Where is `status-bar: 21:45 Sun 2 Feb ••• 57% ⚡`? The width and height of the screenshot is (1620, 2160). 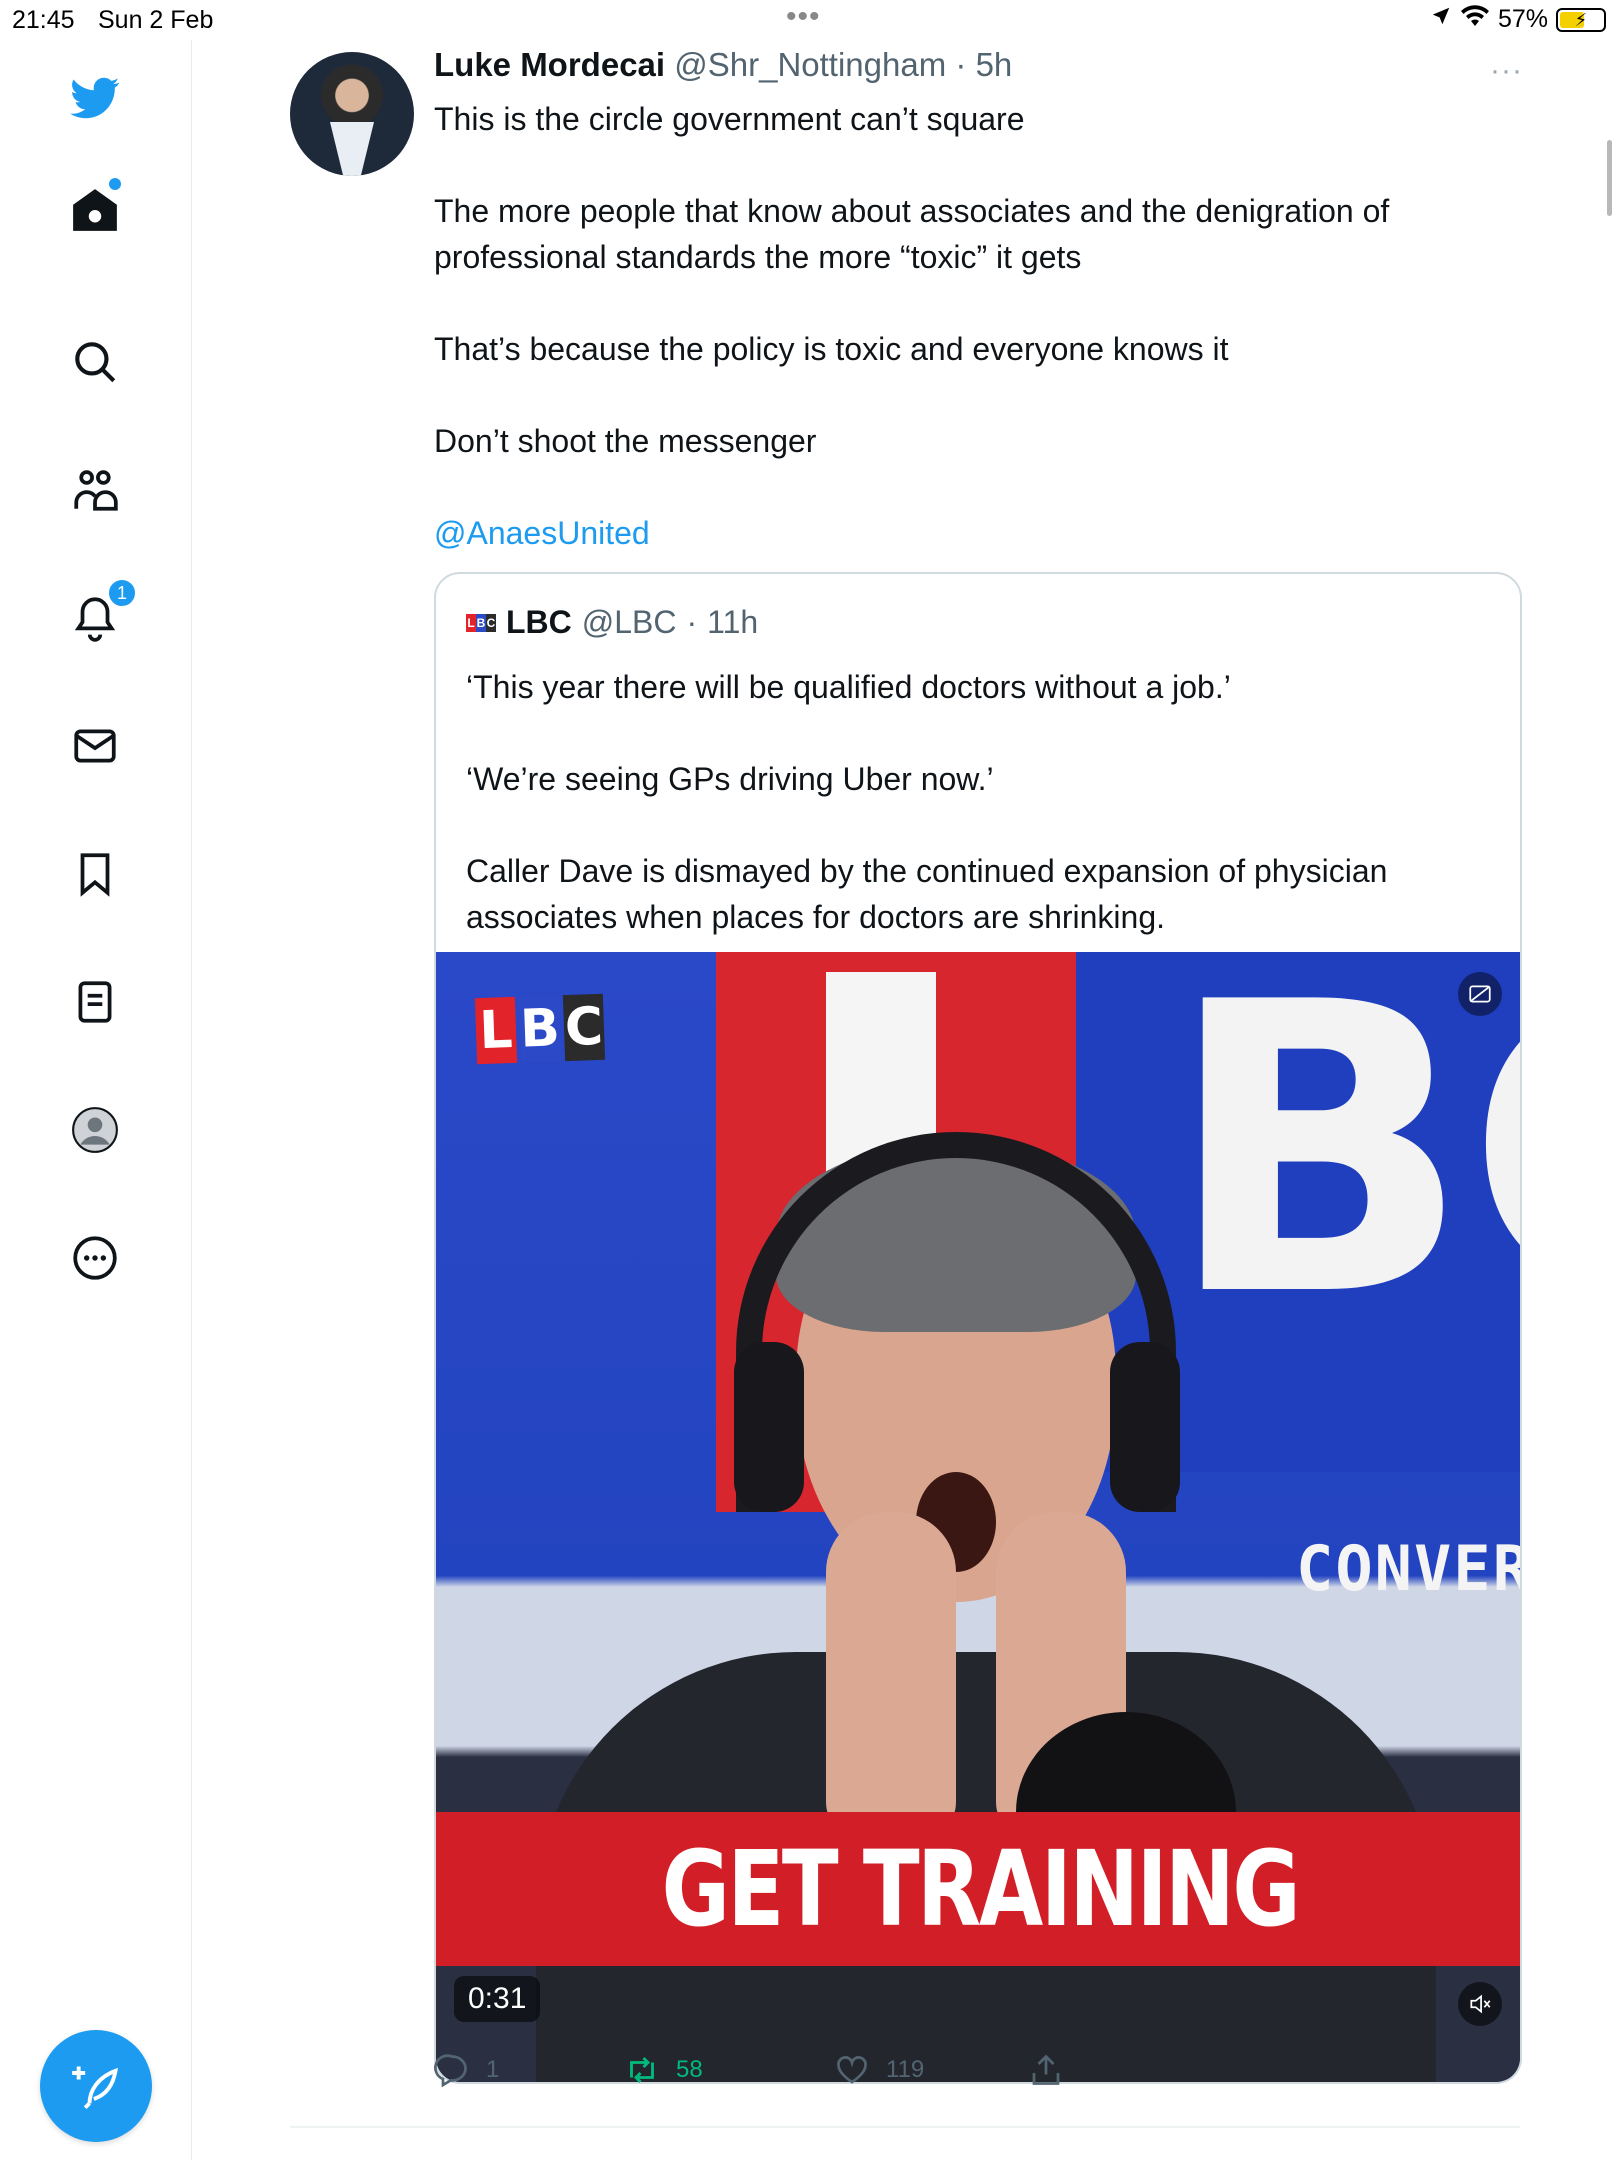 status-bar: 21:45 Sun 2 Feb ••• 57% ⚡ is located at coordinates (810, 20).